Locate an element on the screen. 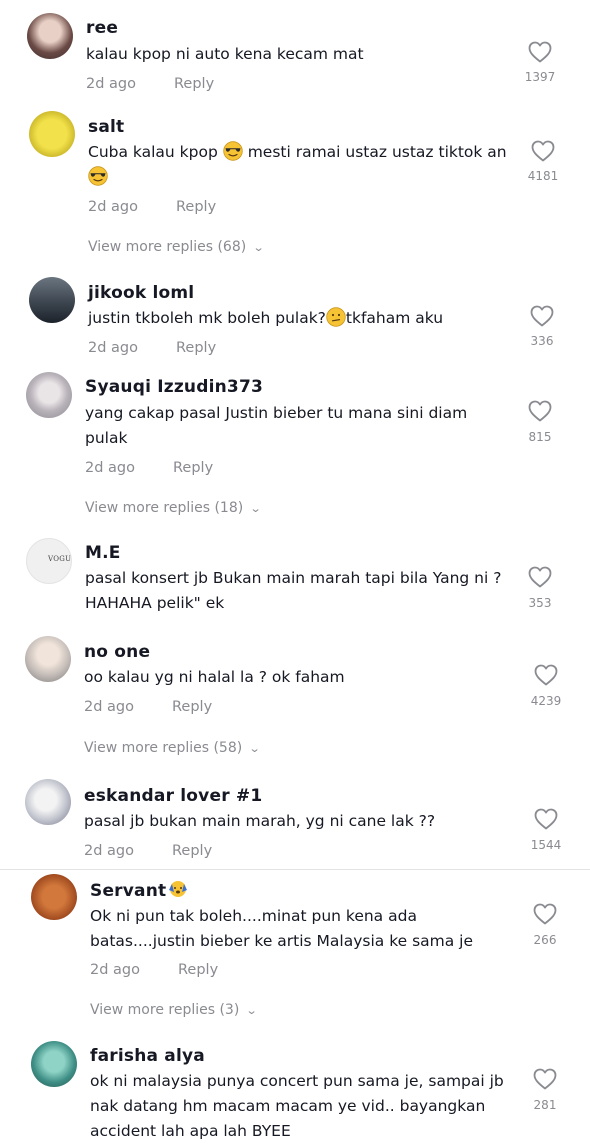 This screenshot has width=590, height=1147. view-more-replies-label: View more replies (58) is located at coordinates (163, 748).